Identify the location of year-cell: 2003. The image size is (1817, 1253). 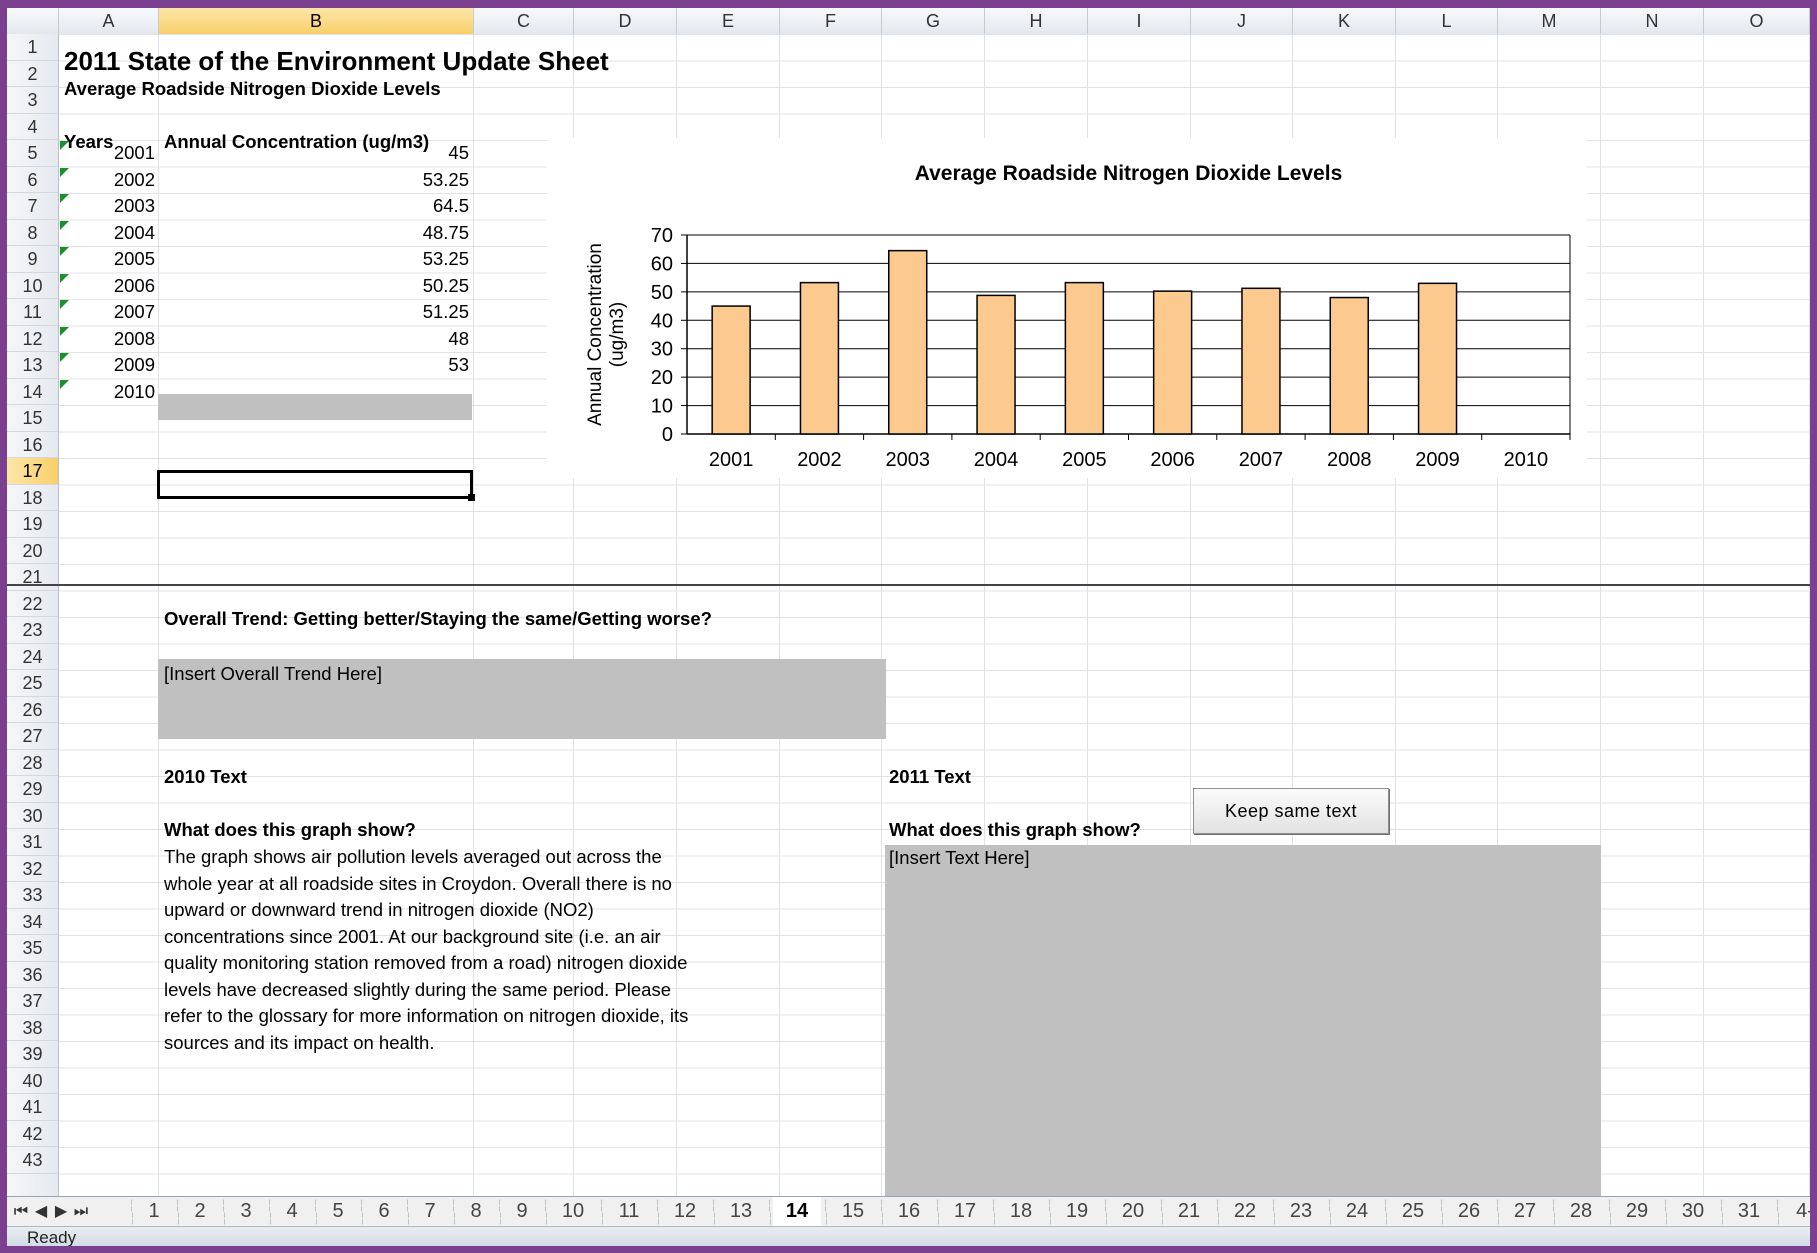
(107, 206).